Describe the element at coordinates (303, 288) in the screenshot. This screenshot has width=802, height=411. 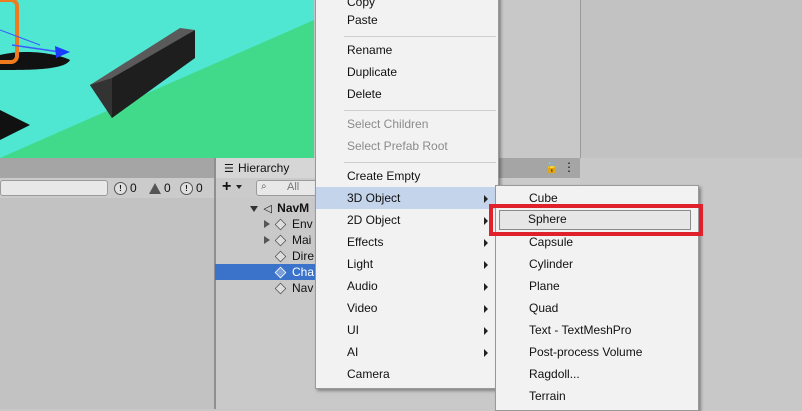
I see `hierarchy-item-label: Nav` at that location.